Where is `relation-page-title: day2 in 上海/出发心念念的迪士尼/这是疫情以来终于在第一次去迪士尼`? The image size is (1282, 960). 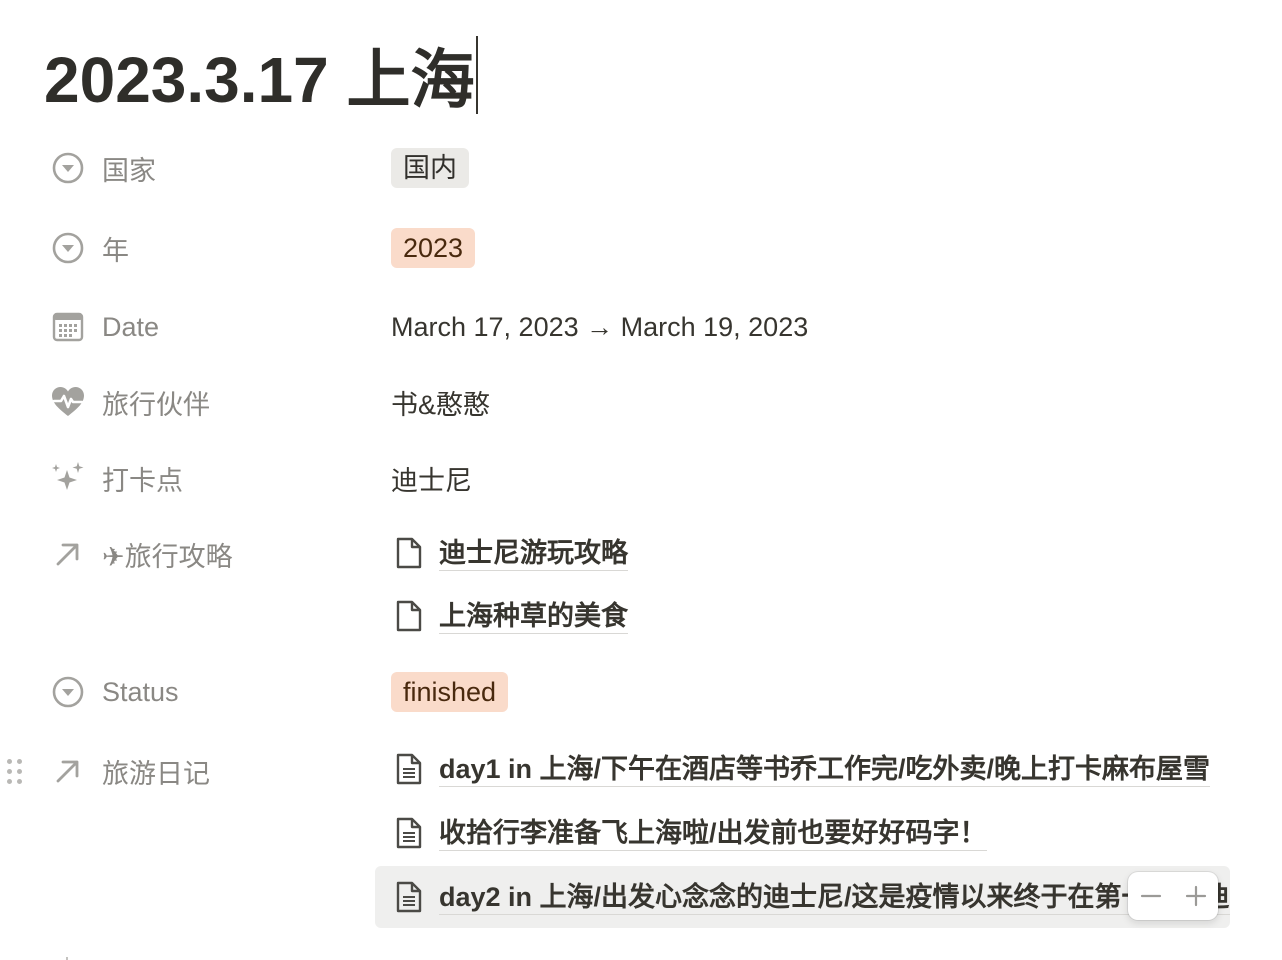 relation-page-title: day2 in 上海/出发心念念的迪士尼/这是疫情以来终于在第一次去迪士尼 is located at coordinates (834, 897).